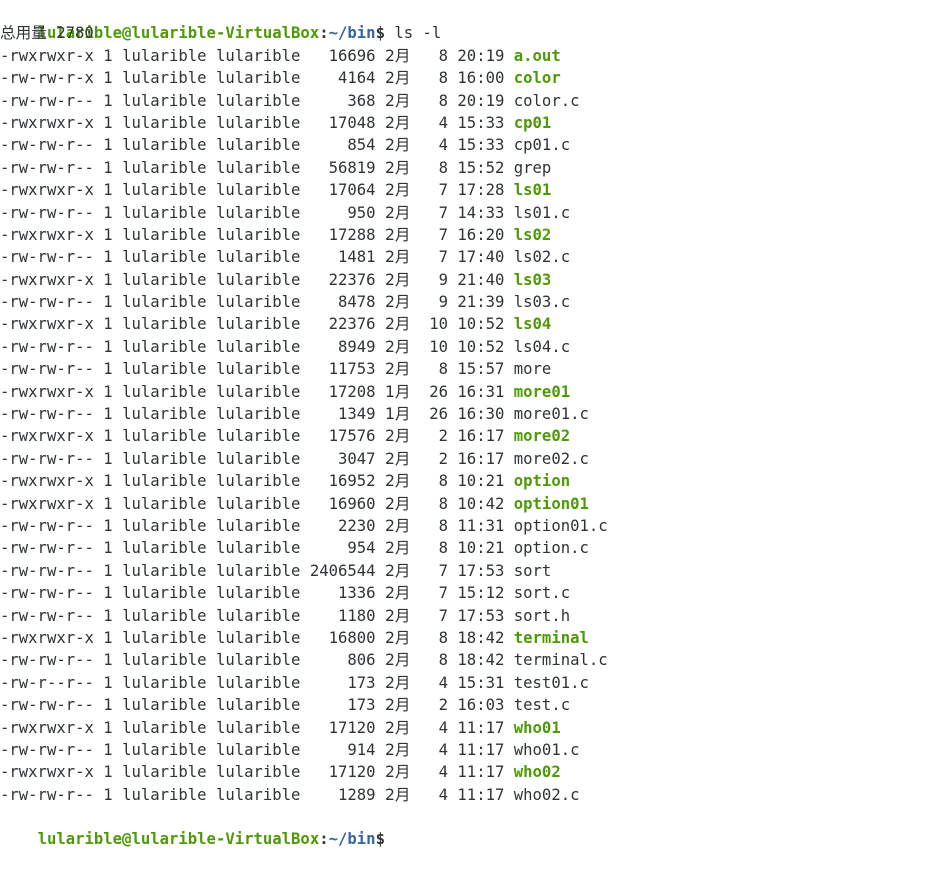 The image size is (951, 873). What do you see at coordinates (546, 749) in the screenshot?
I see `file-name: who01.c` at bounding box center [546, 749].